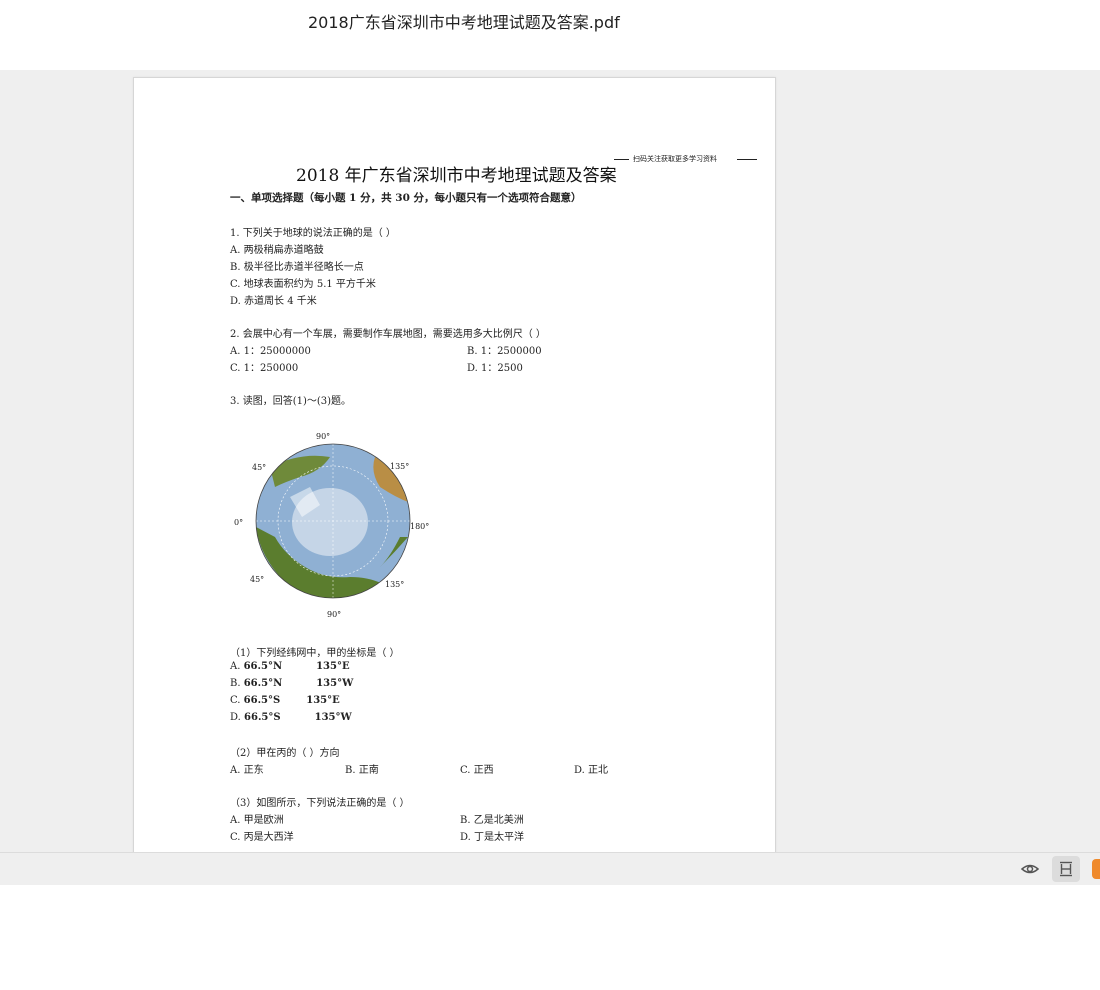 The height and width of the screenshot is (990, 1100). What do you see at coordinates (1030, 869) in the screenshot?
I see `eye-icon` at bounding box center [1030, 869].